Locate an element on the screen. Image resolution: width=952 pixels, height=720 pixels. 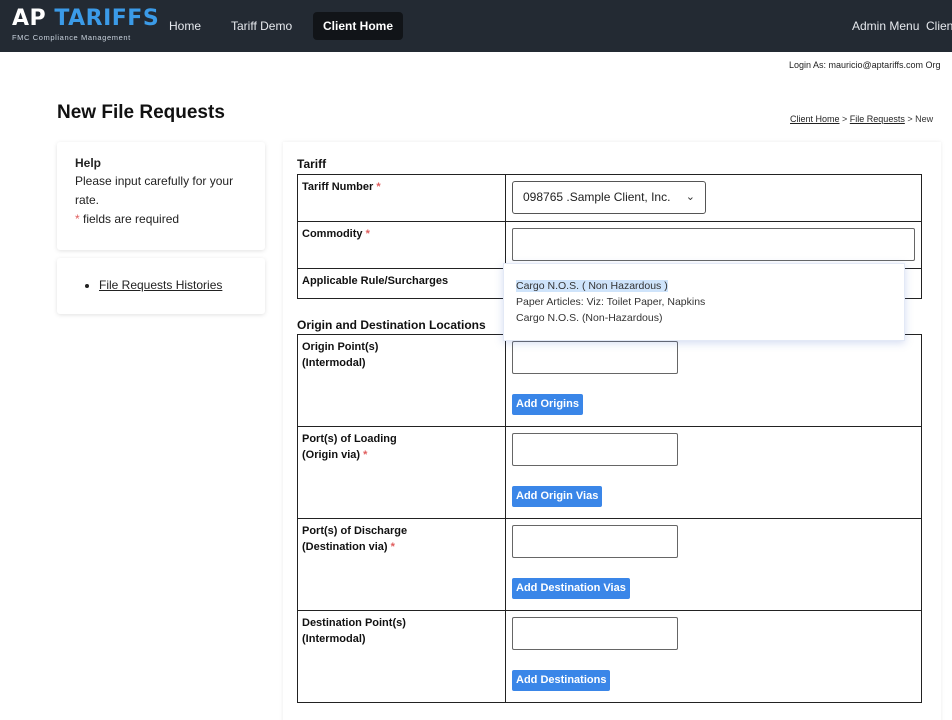
list-item: File Requests Histories is located at coordinates (182, 285).